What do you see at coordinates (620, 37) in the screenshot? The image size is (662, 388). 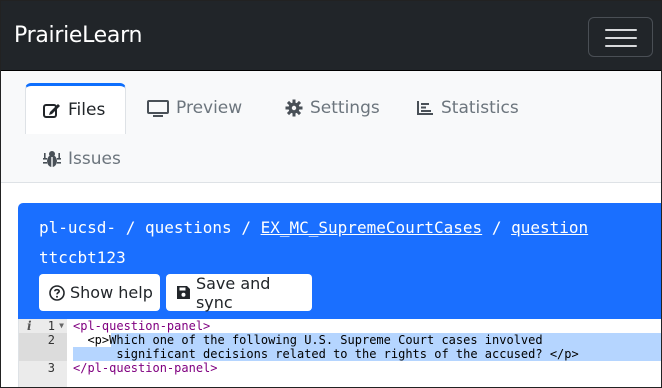 I see `menu-toggle-button` at bounding box center [620, 37].